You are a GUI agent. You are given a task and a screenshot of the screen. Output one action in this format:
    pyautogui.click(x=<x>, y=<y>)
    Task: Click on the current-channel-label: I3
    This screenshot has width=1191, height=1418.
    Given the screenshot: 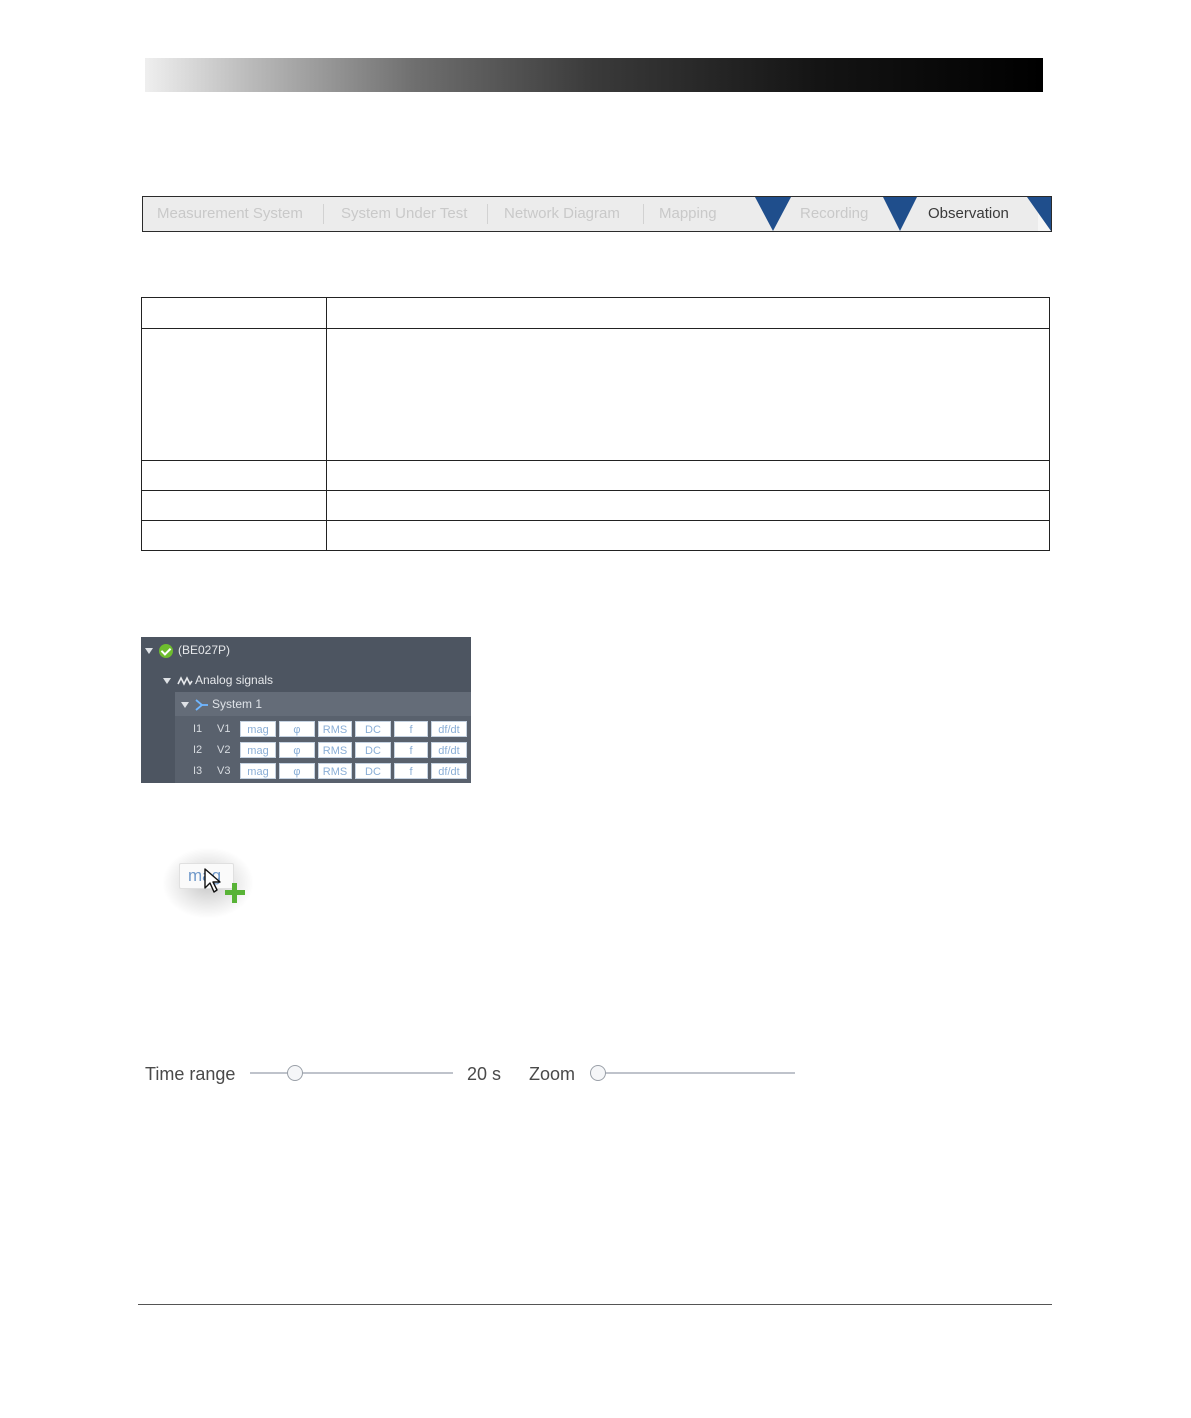 What is the action you would take?
    pyautogui.click(x=198, y=771)
    